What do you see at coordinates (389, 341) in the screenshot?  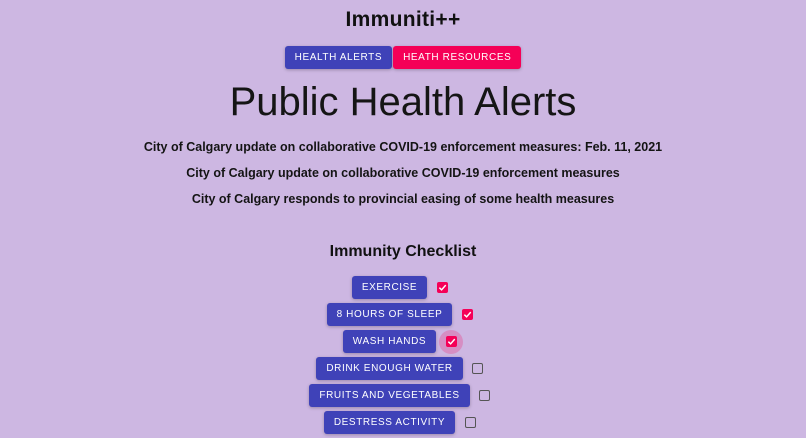 I see `wash-hands-button: WASH HANDS` at bounding box center [389, 341].